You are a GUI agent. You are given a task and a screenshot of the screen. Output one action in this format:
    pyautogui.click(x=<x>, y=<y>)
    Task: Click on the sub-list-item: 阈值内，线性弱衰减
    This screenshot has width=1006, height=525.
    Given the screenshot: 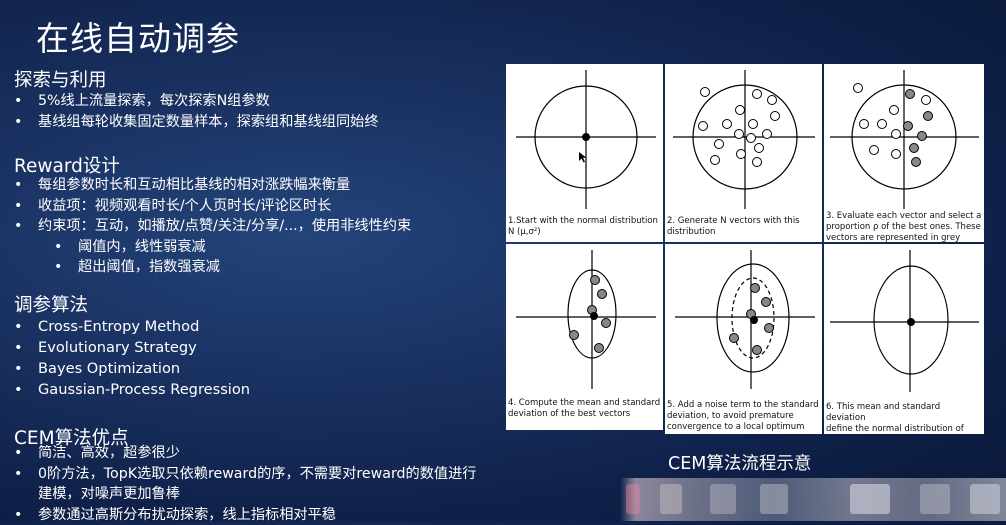 What is the action you would take?
    pyautogui.click(x=212, y=247)
    